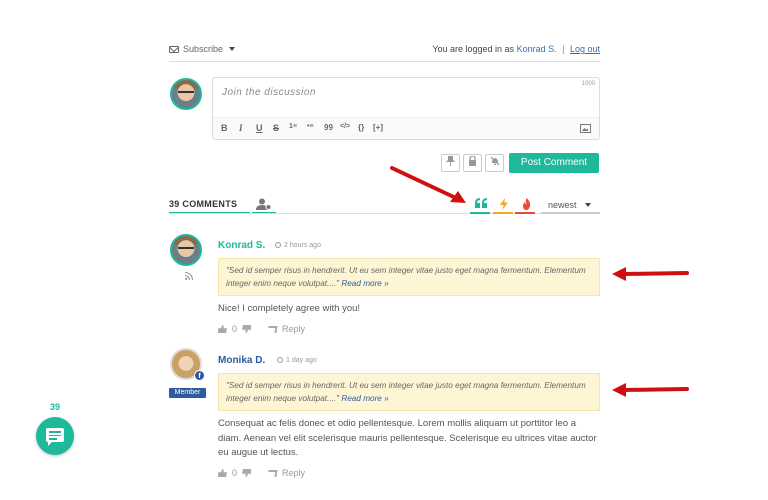  What do you see at coordinates (562, 205) in the screenshot?
I see `sort-label: newest` at bounding box center [562, 205].